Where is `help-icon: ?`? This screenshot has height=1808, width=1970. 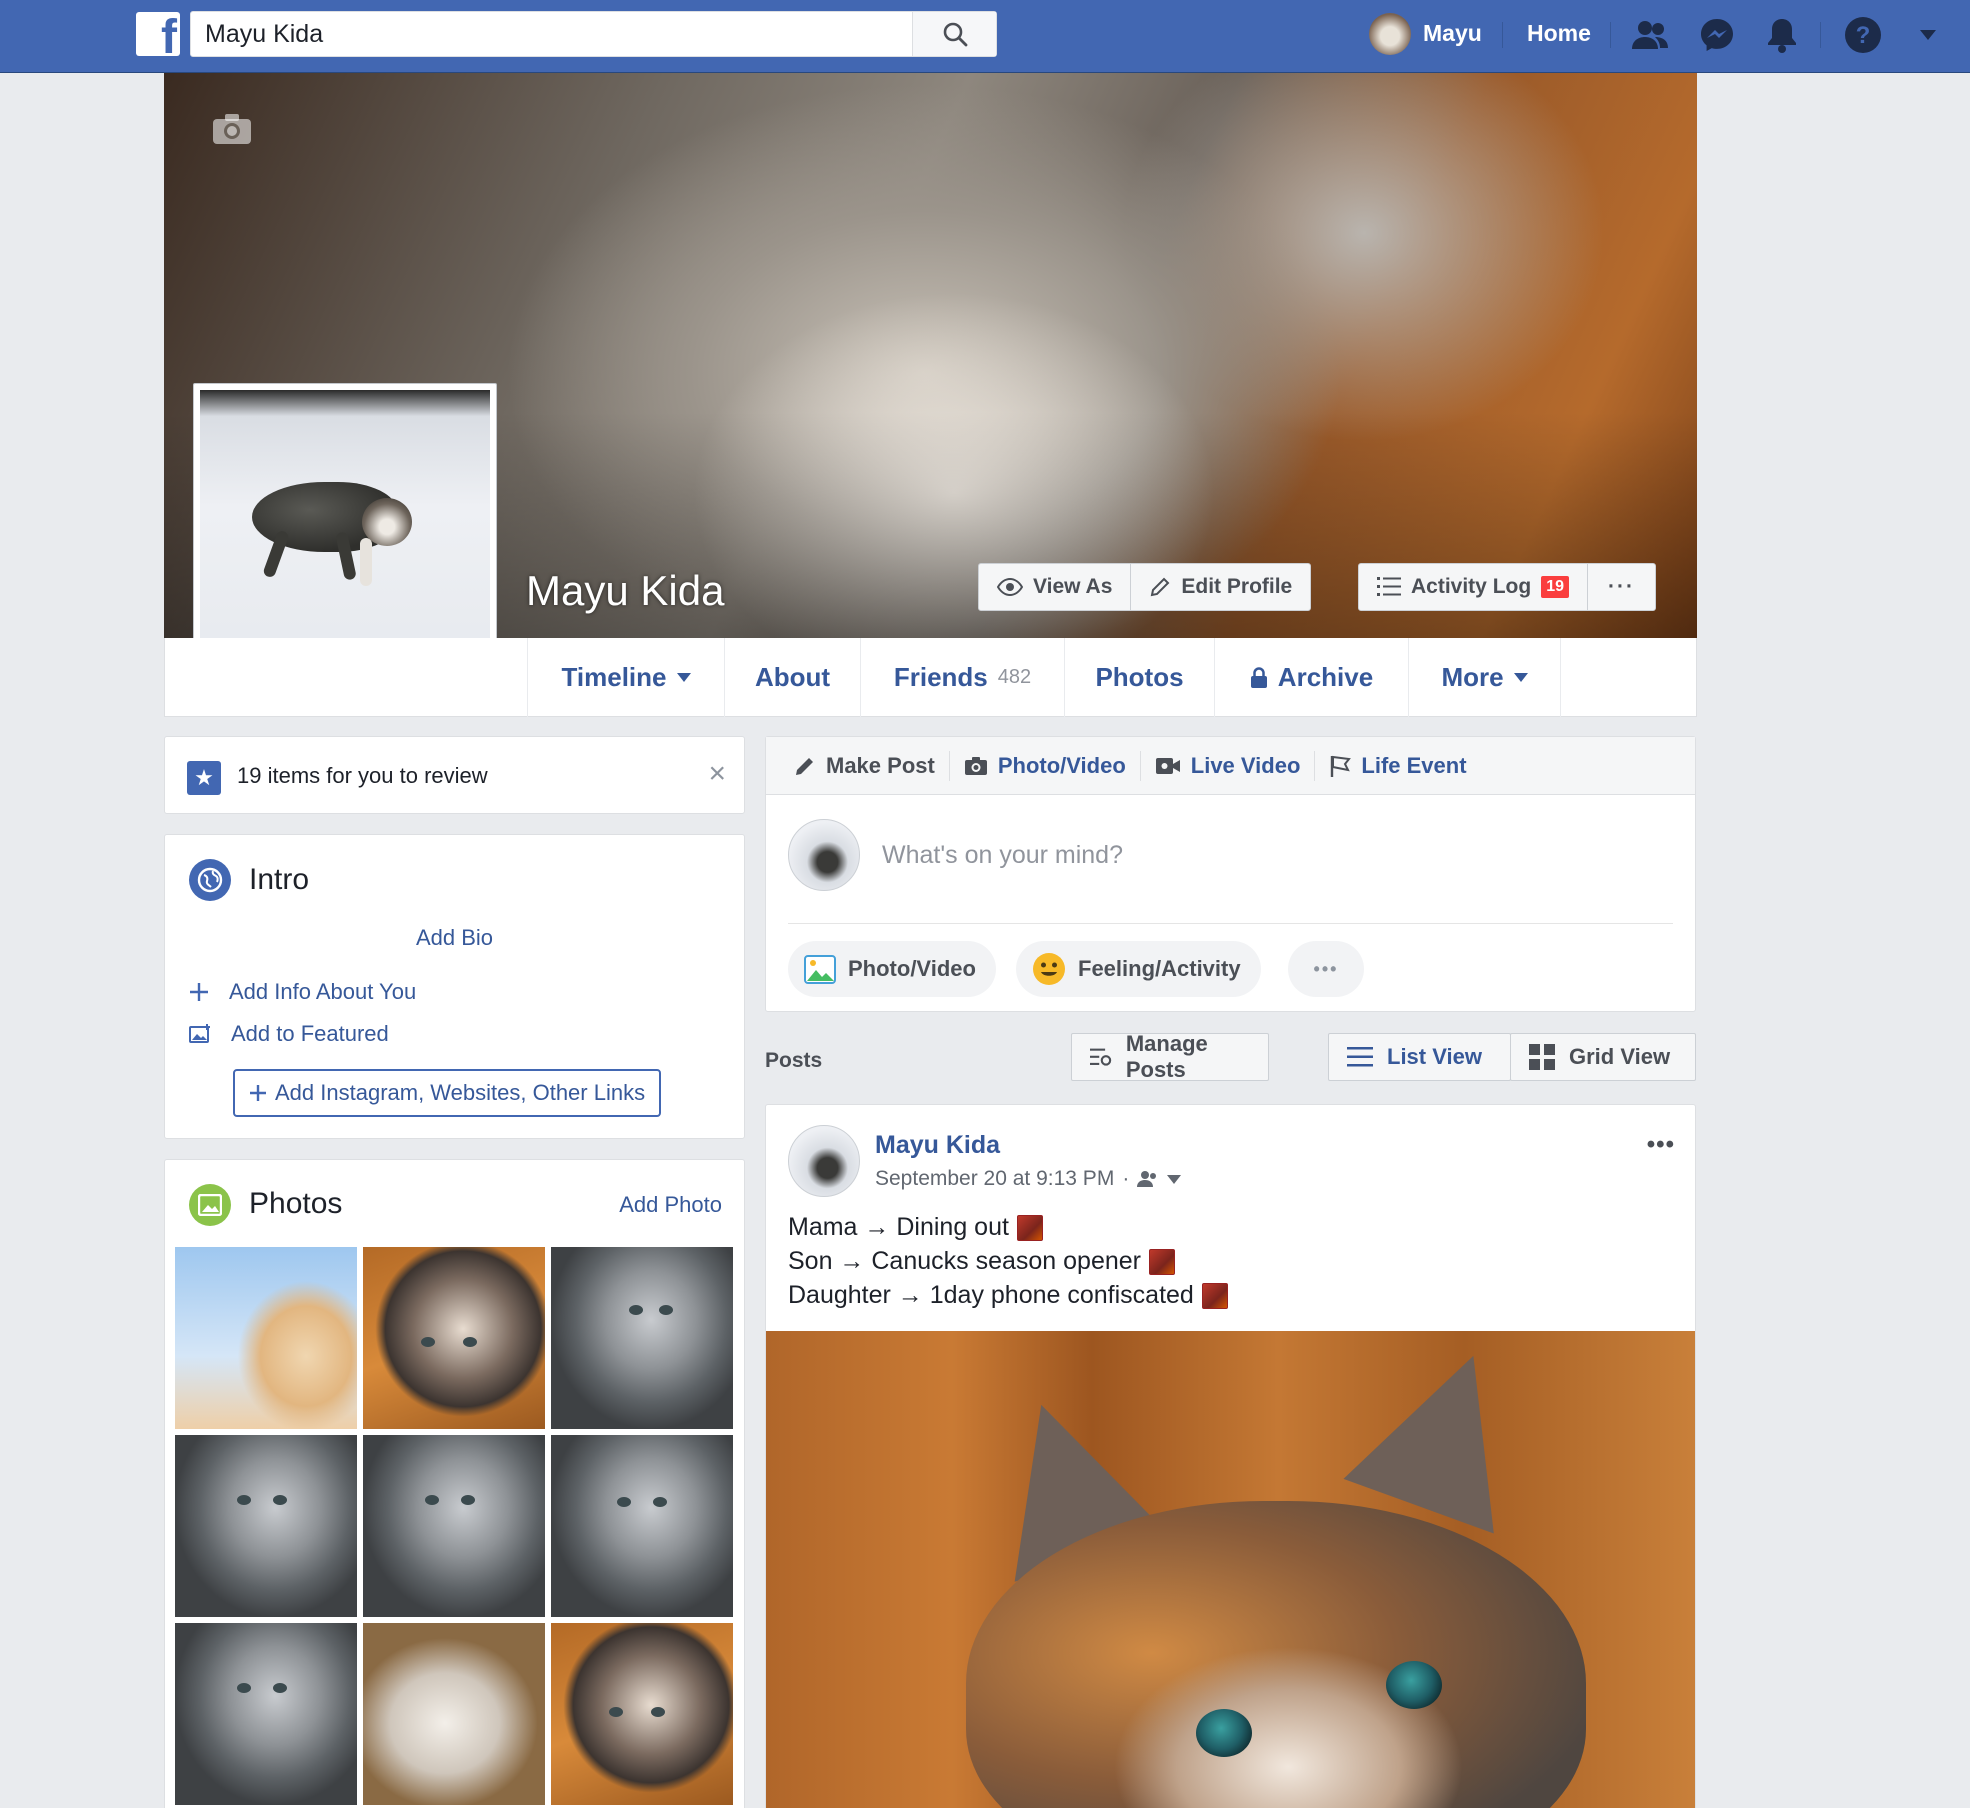 help-icon: ? is located at coordinates (1863, 35).